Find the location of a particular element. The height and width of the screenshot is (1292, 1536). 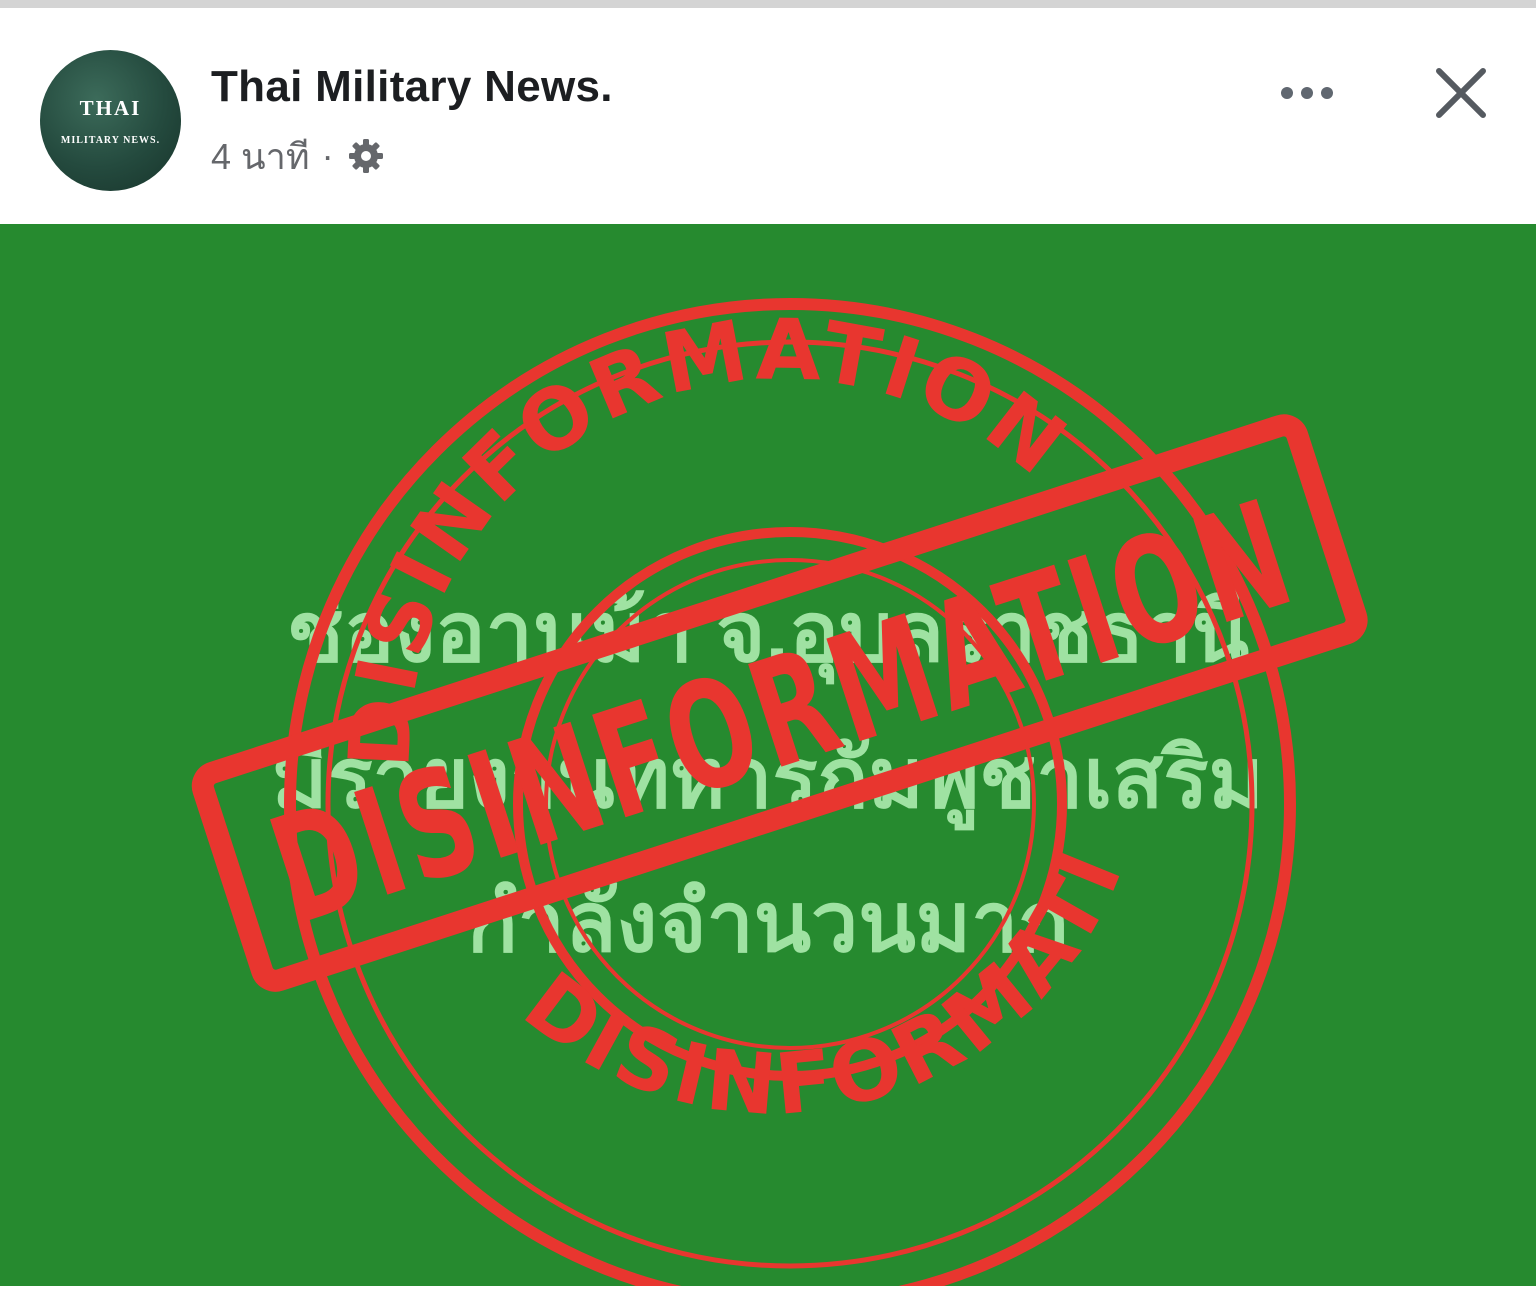

avatar: THAI MILITARY NEWS. is located at coordinates (110, 120).